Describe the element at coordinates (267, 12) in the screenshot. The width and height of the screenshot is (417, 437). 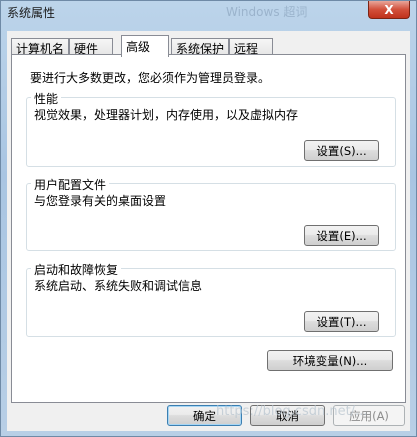
I see `background-window-title: Windows 超词` at that location.